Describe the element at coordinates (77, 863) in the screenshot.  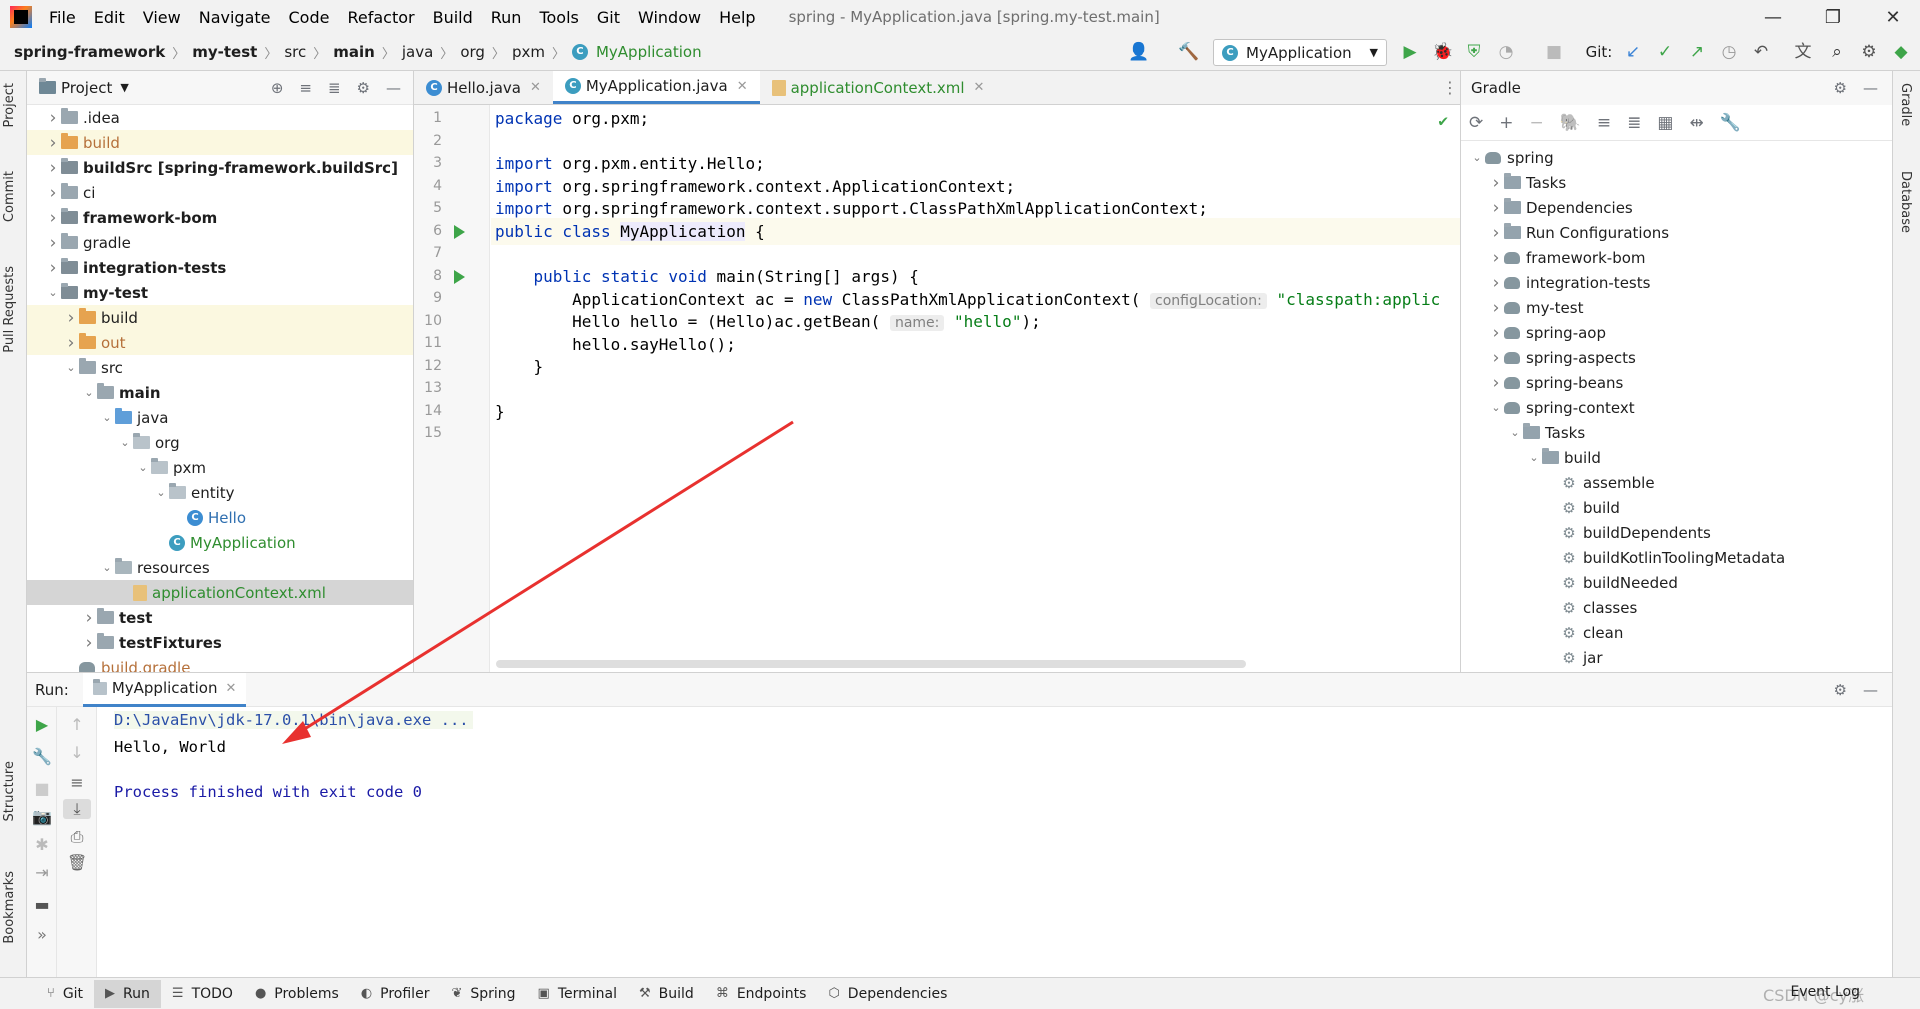
I see `trash-icon: 🗑` at that location.